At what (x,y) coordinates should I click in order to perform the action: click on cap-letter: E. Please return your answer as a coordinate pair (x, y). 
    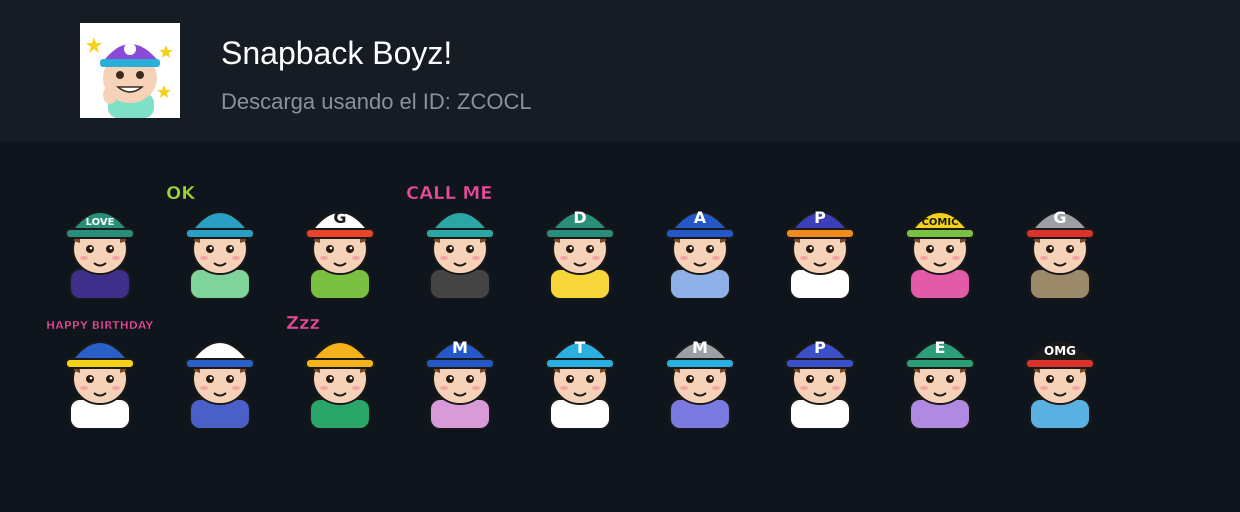
    Looking at the image, I should click on (940, 347).